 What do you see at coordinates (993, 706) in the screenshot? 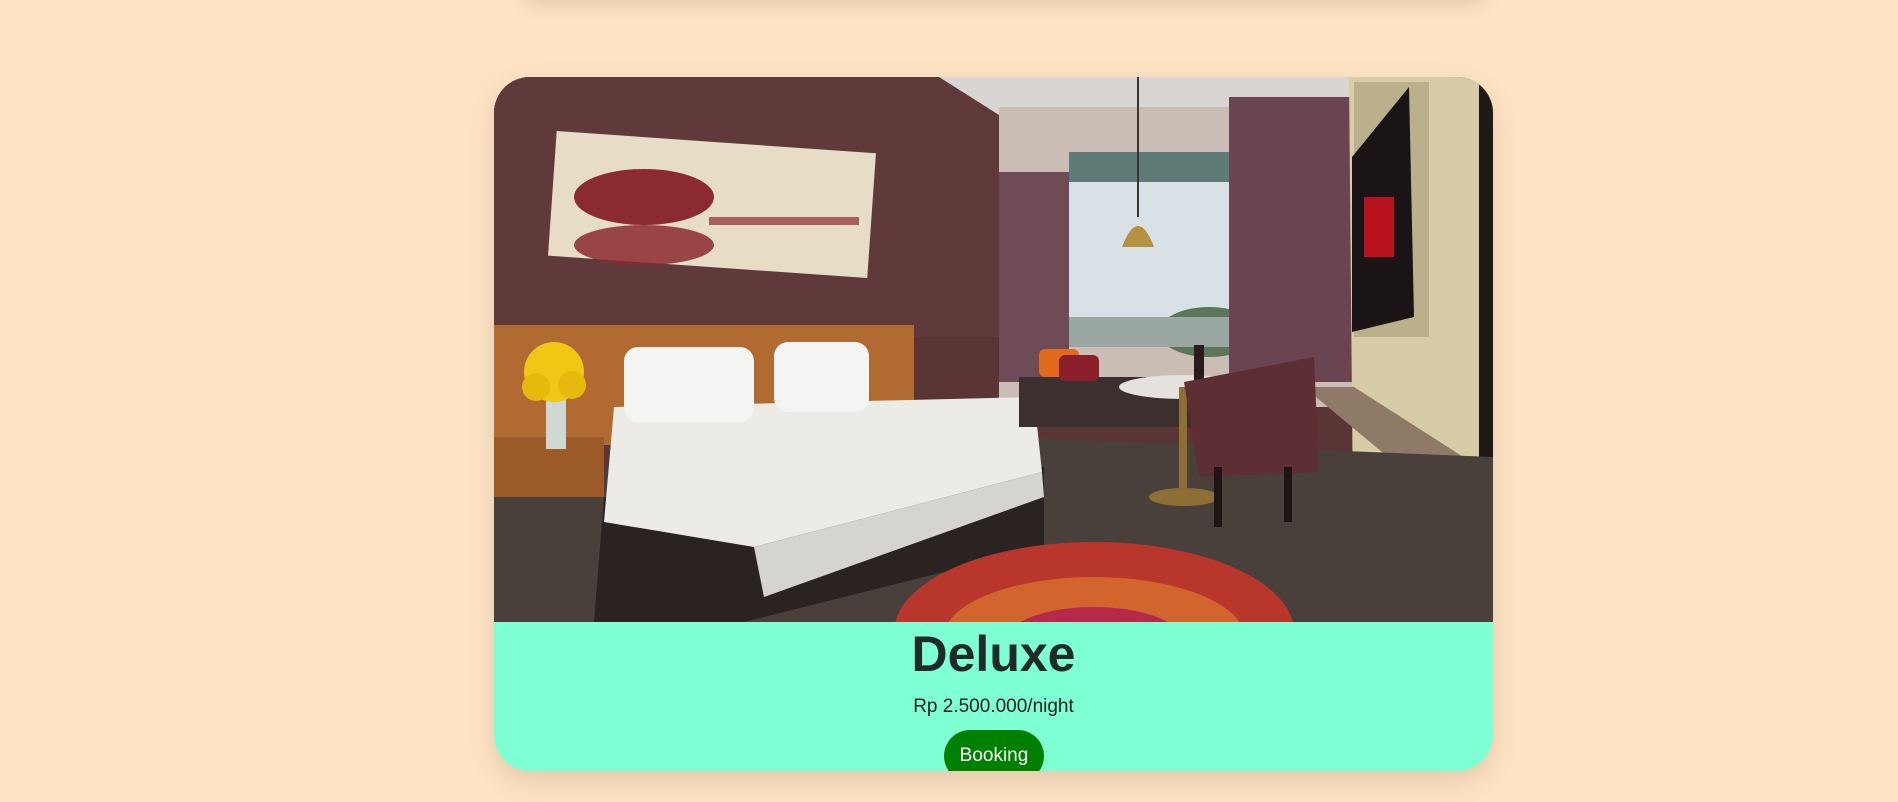
I see `room-price: Rp 2.500.000/night` at bounding box center [993, 706].